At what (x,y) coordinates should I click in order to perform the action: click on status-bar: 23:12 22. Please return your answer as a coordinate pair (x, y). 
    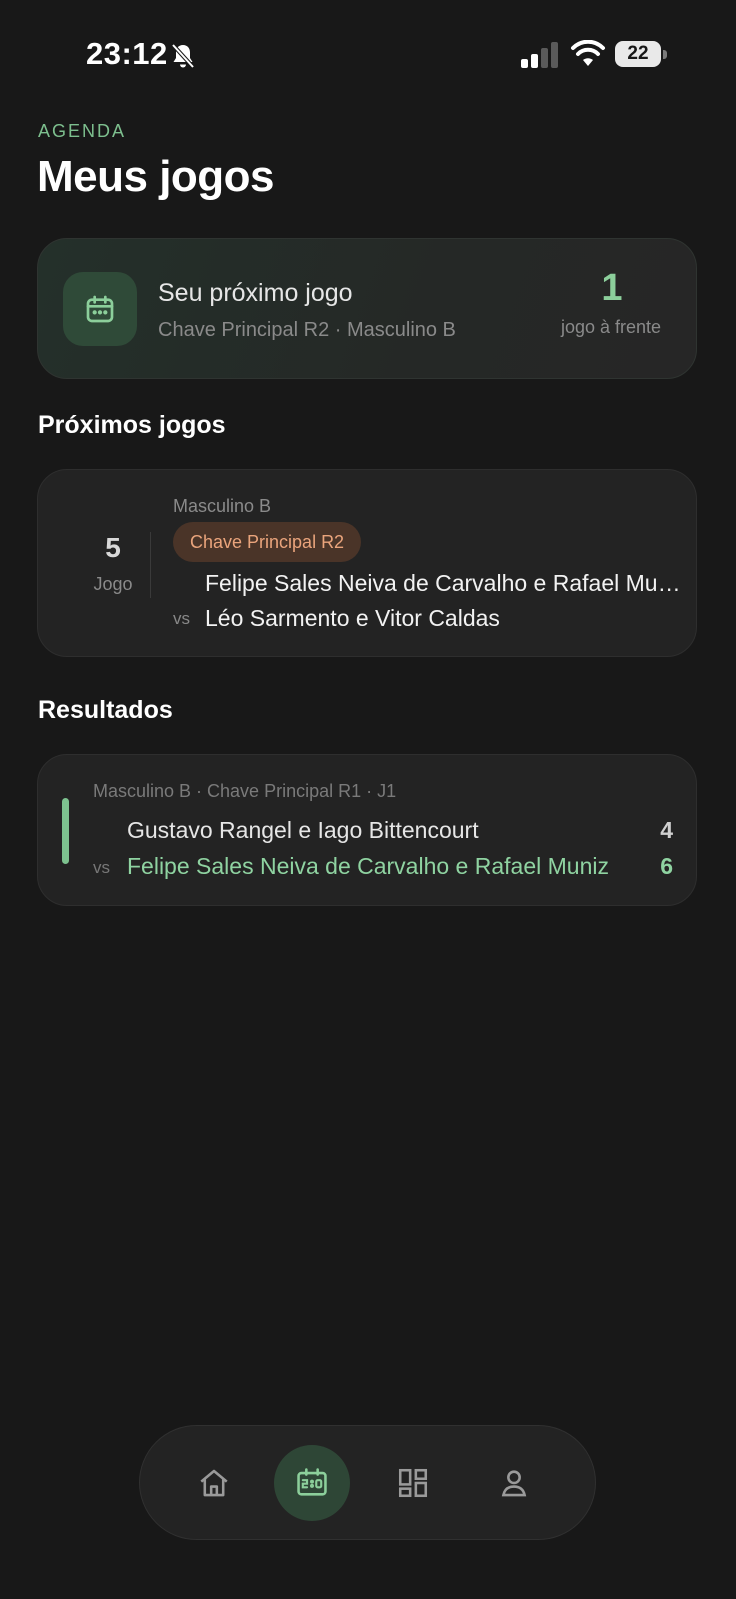
    Looking at the image, I should click on (368, 55).